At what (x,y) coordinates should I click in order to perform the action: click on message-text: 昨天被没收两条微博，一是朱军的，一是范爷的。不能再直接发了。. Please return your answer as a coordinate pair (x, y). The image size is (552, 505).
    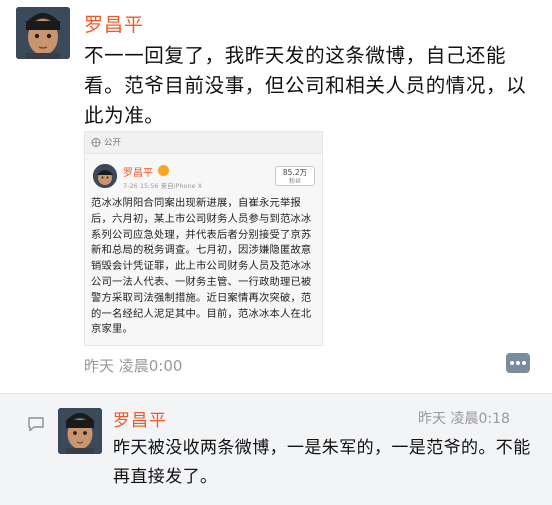
    Looking at the image, I should click on (322, 462).